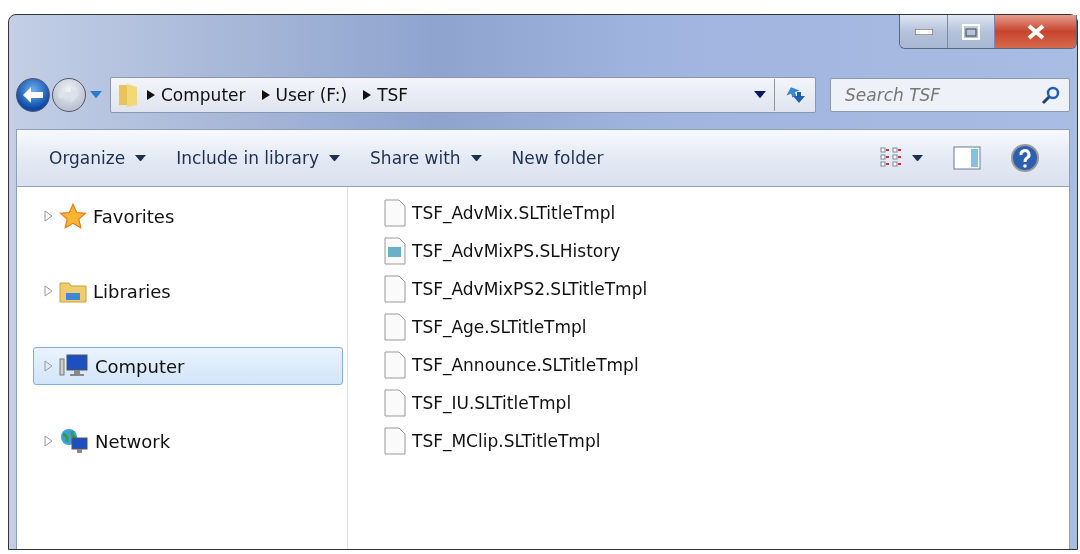 The width and height of the screenshot is (1080, 554). What do you see at coordinates (133, 441) in the screenshot?
I see `sidebar-label: Network` at bounding box center [133, 441].